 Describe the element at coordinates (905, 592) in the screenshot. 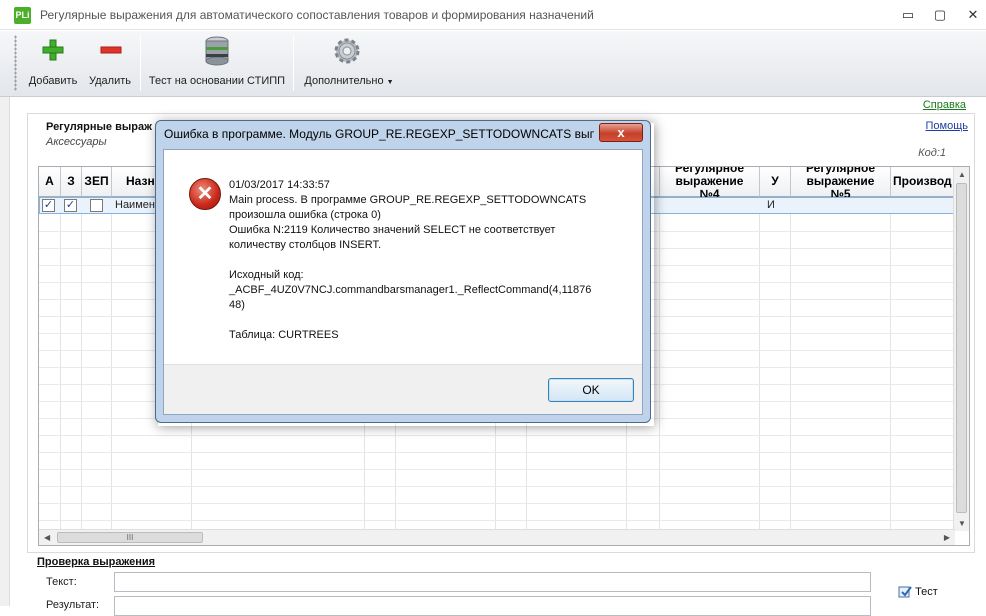

I see `test-icon` at that location.